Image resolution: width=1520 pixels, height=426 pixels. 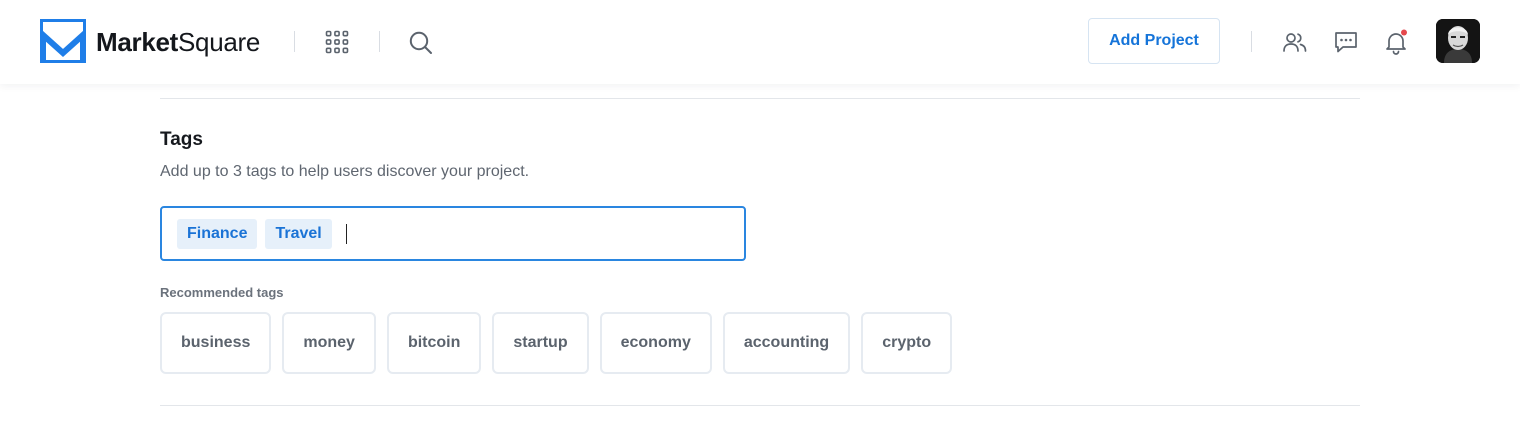 I want to click on tags-section-title: Tags, so click(x=181, y=139).